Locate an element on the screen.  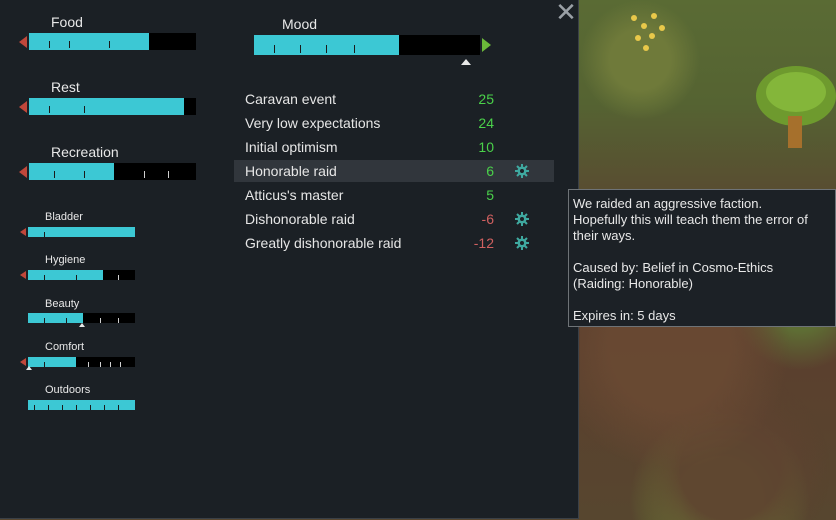
thought-value: 6 is located at coordinates (490, 171).